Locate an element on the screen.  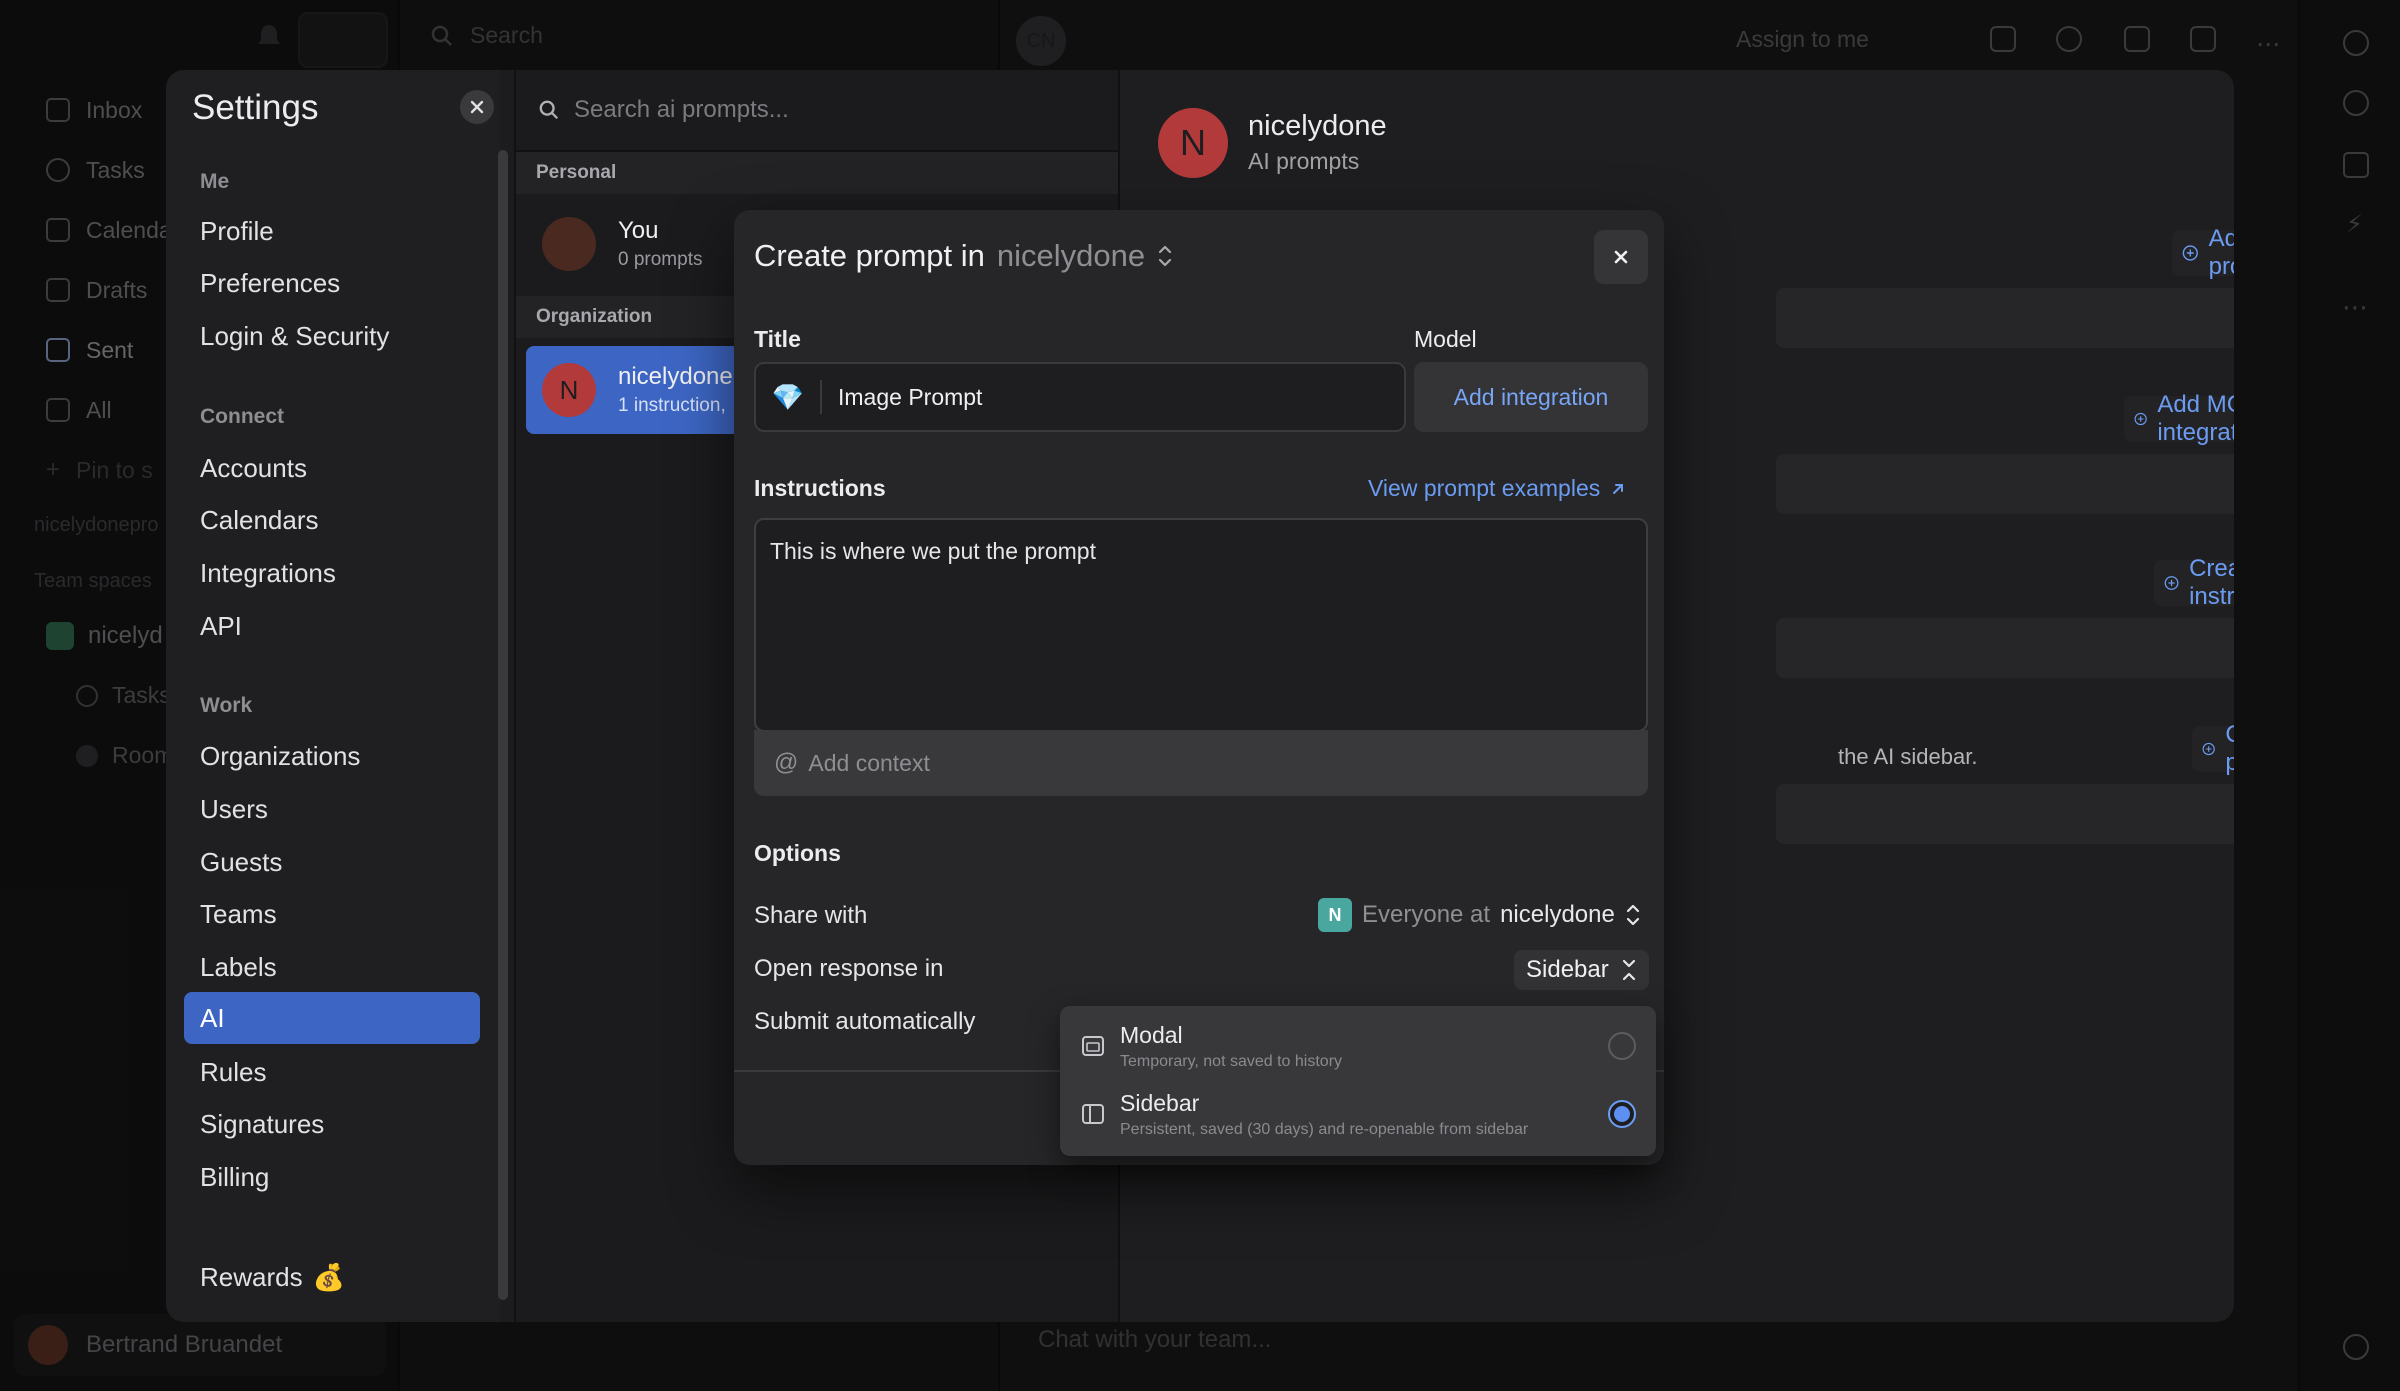
open-response-select: Sidebar is located at coordinates (1581, 970).